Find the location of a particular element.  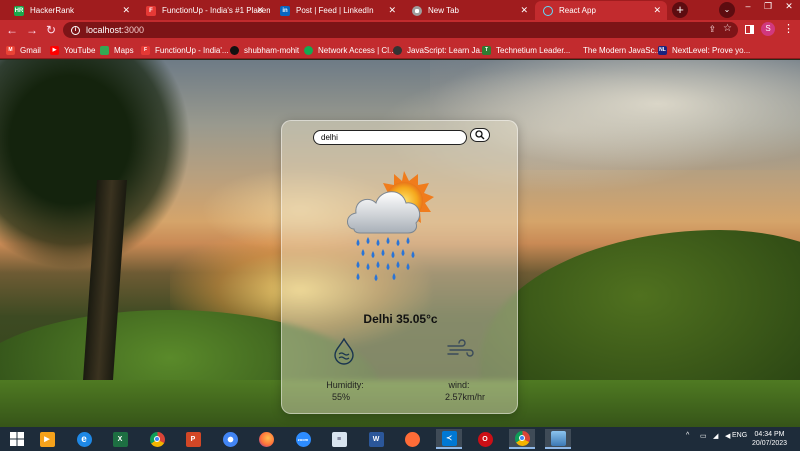

taskbar-postman is located at coordinates (412, 439).